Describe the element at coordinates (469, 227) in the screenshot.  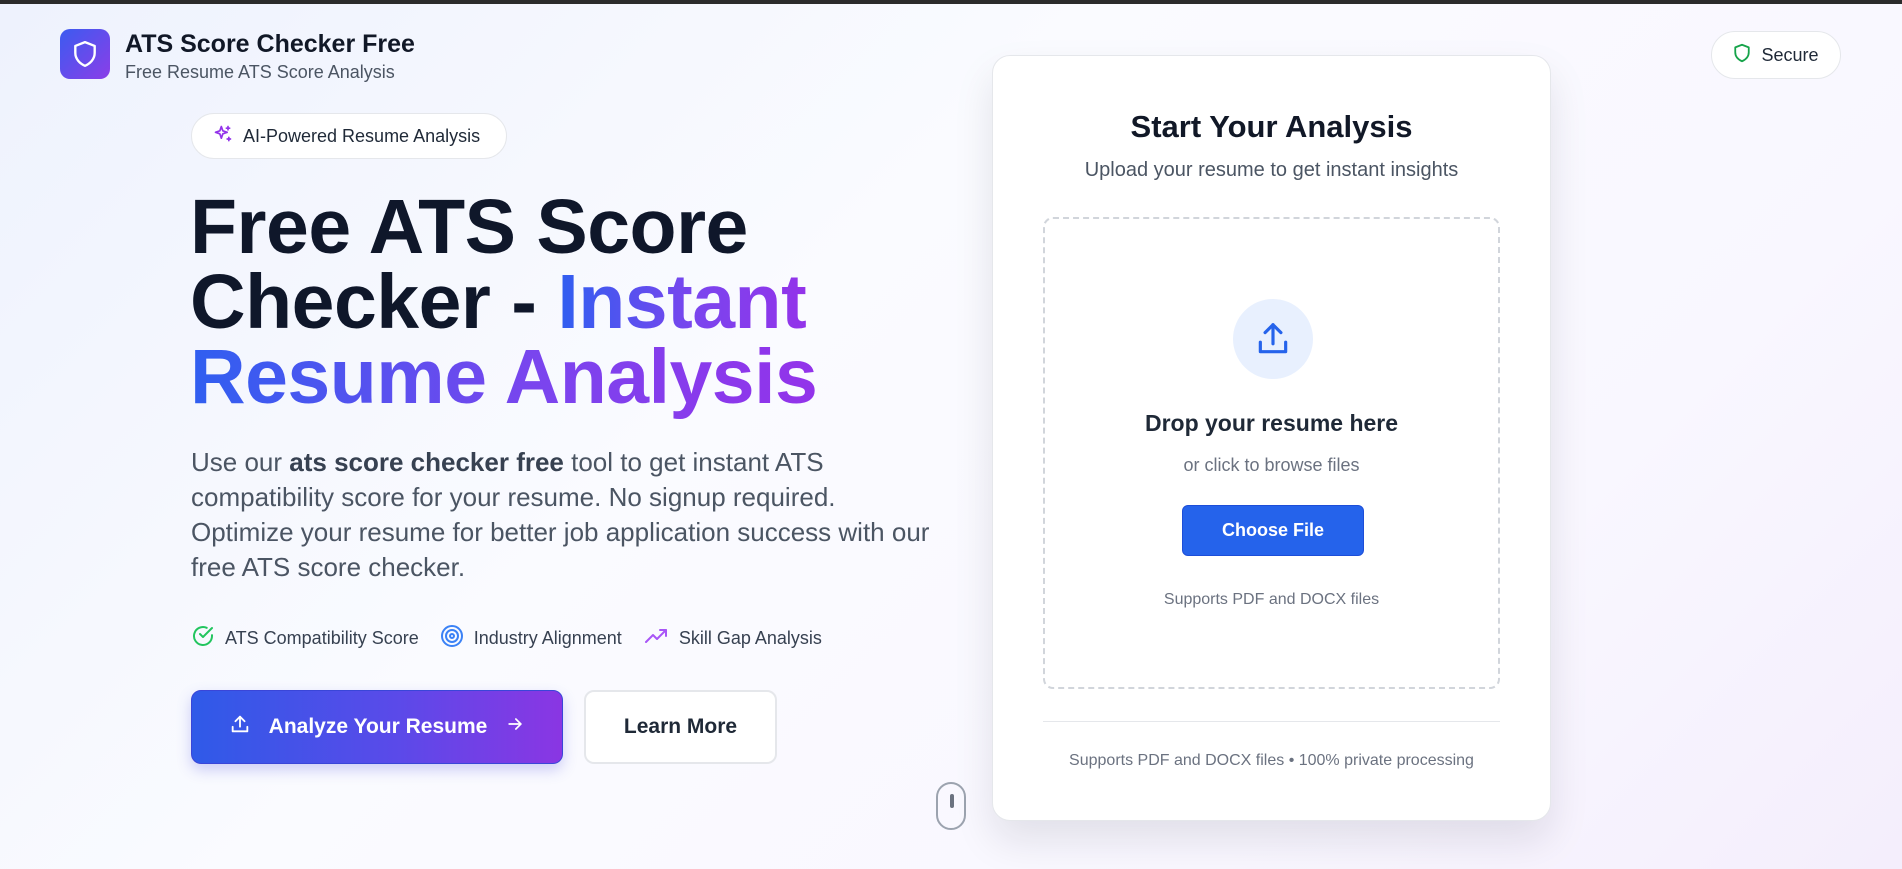
I see `hero-title-line1: Free ATS Score` at that location.